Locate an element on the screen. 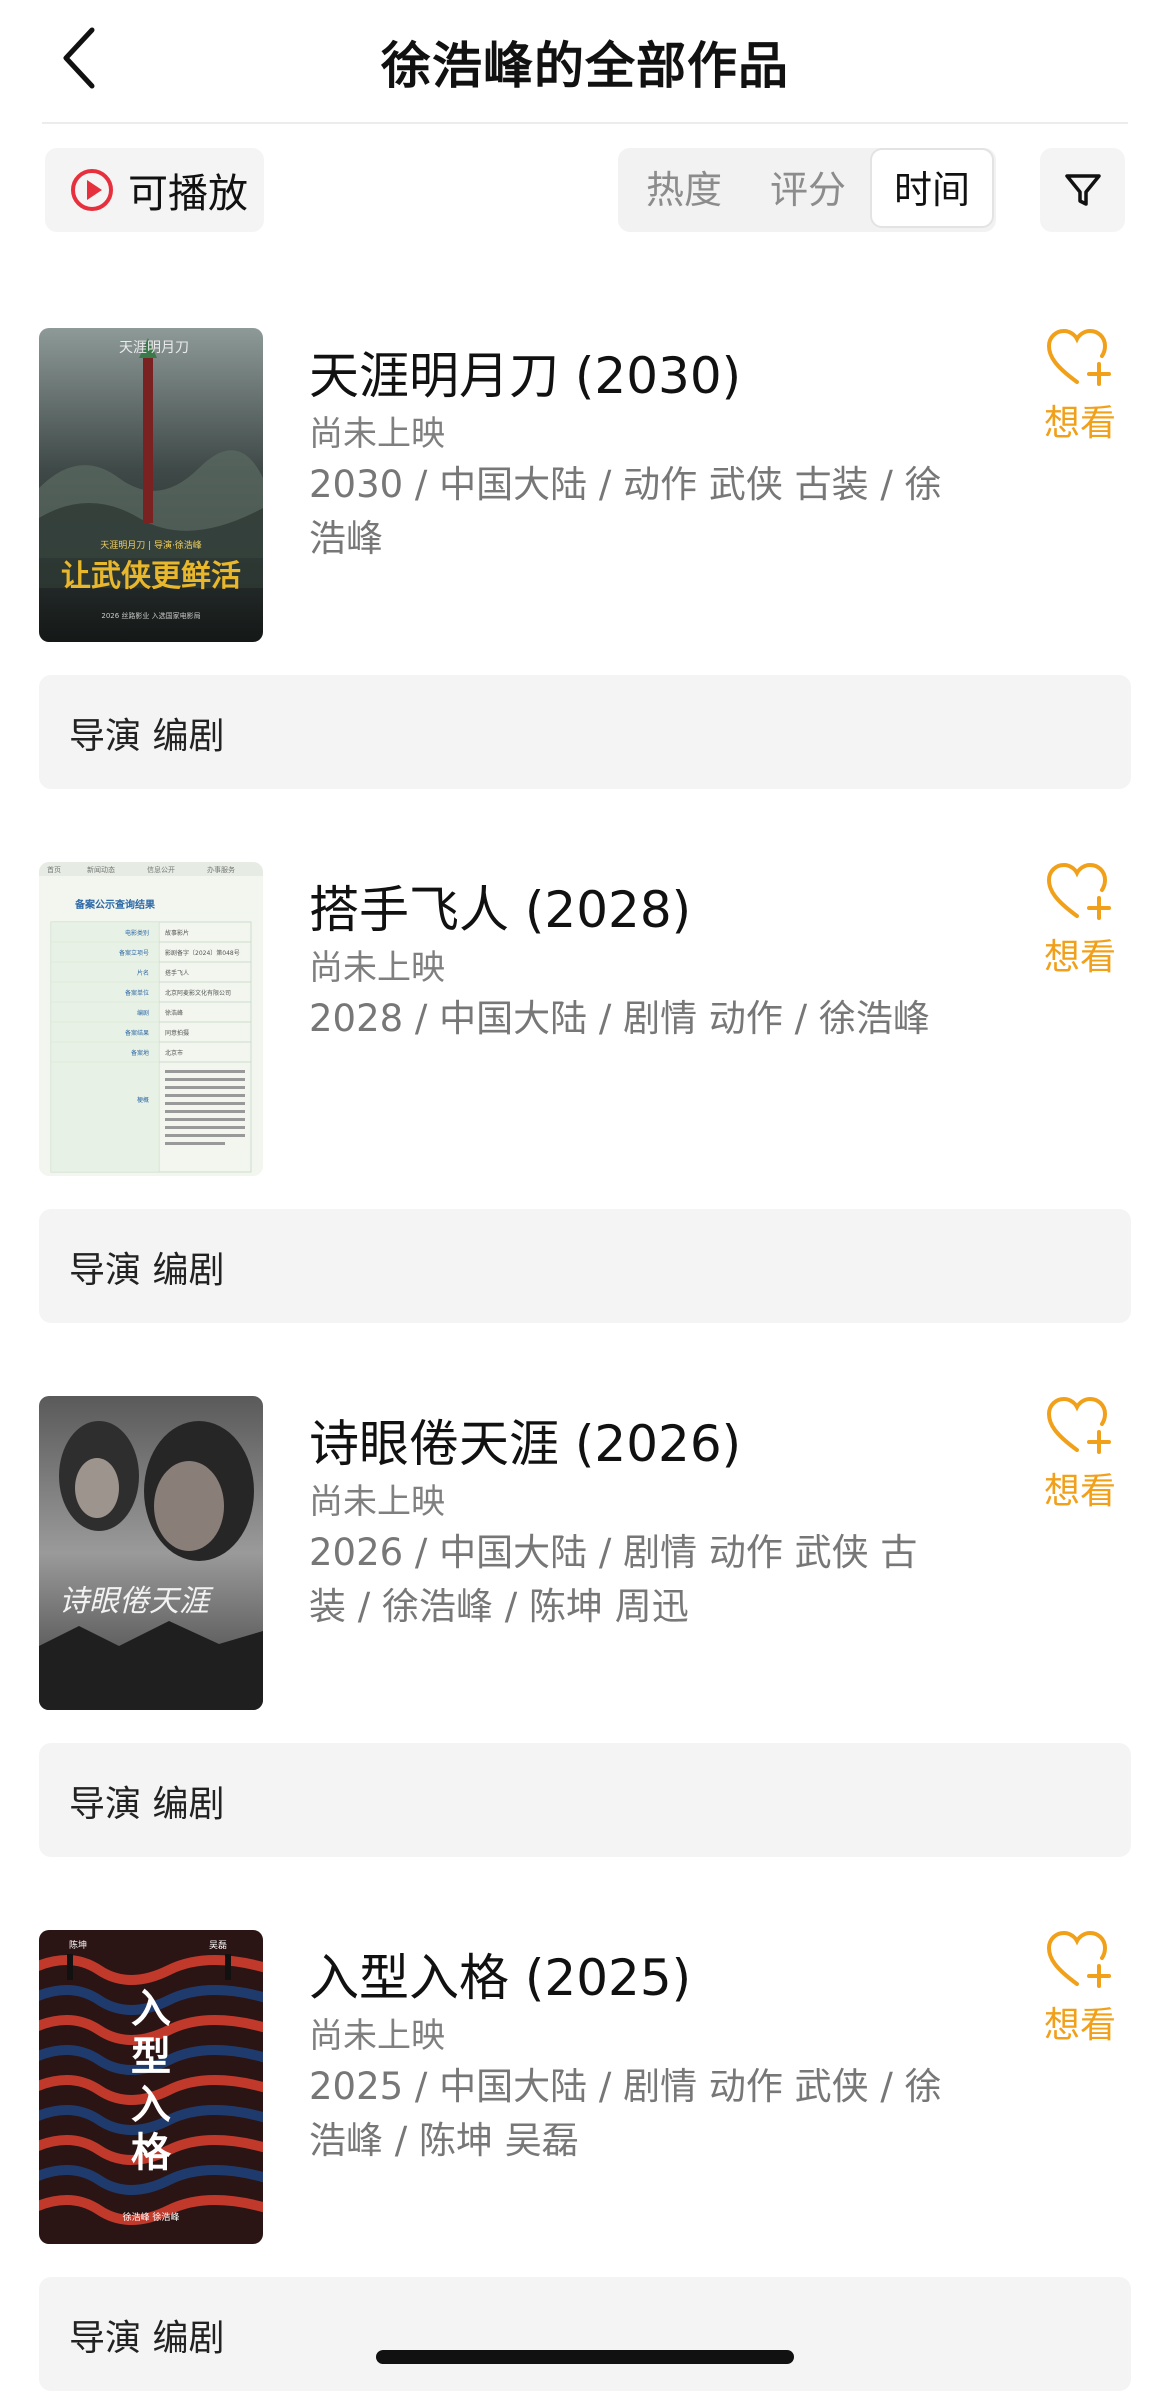 The width and height of the screenshot is (1170, 2391). movie-poster: 诗眼倦天涯 is located at coordinates (151, 1553).